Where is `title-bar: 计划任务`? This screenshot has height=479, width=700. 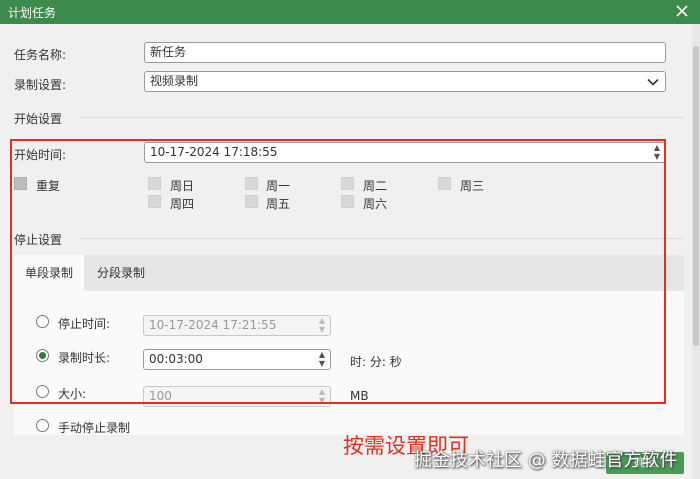
title-bar: 计划任务 is located at coordinates (350, 12).